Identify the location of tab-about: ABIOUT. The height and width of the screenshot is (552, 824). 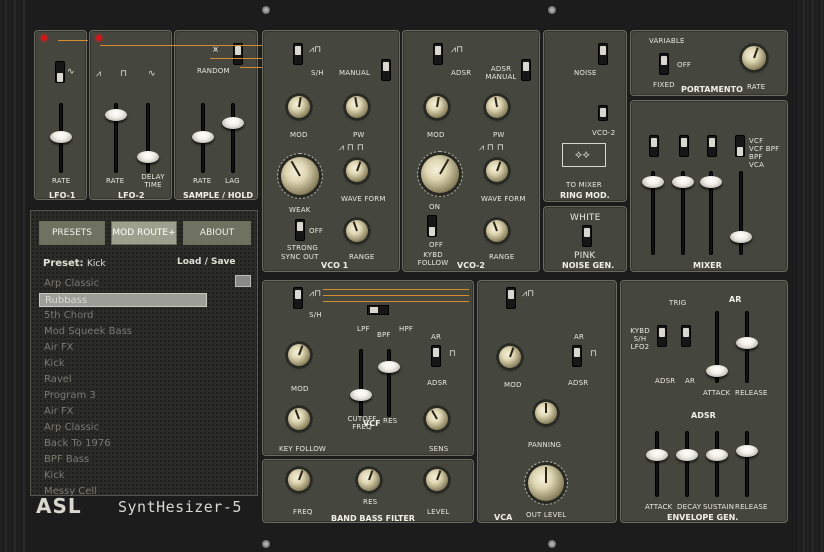
(217, 233).